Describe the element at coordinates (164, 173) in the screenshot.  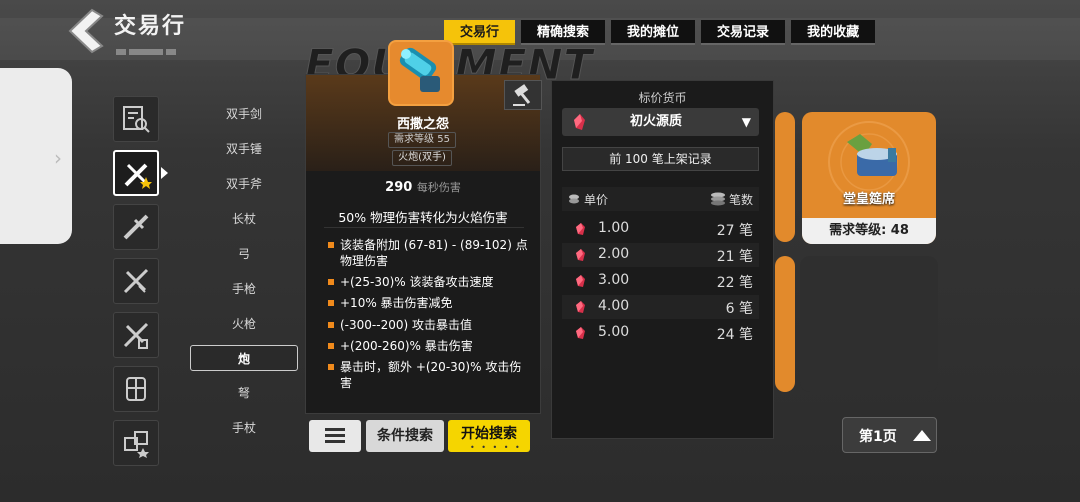
I see `active-category-pointer` at that location.